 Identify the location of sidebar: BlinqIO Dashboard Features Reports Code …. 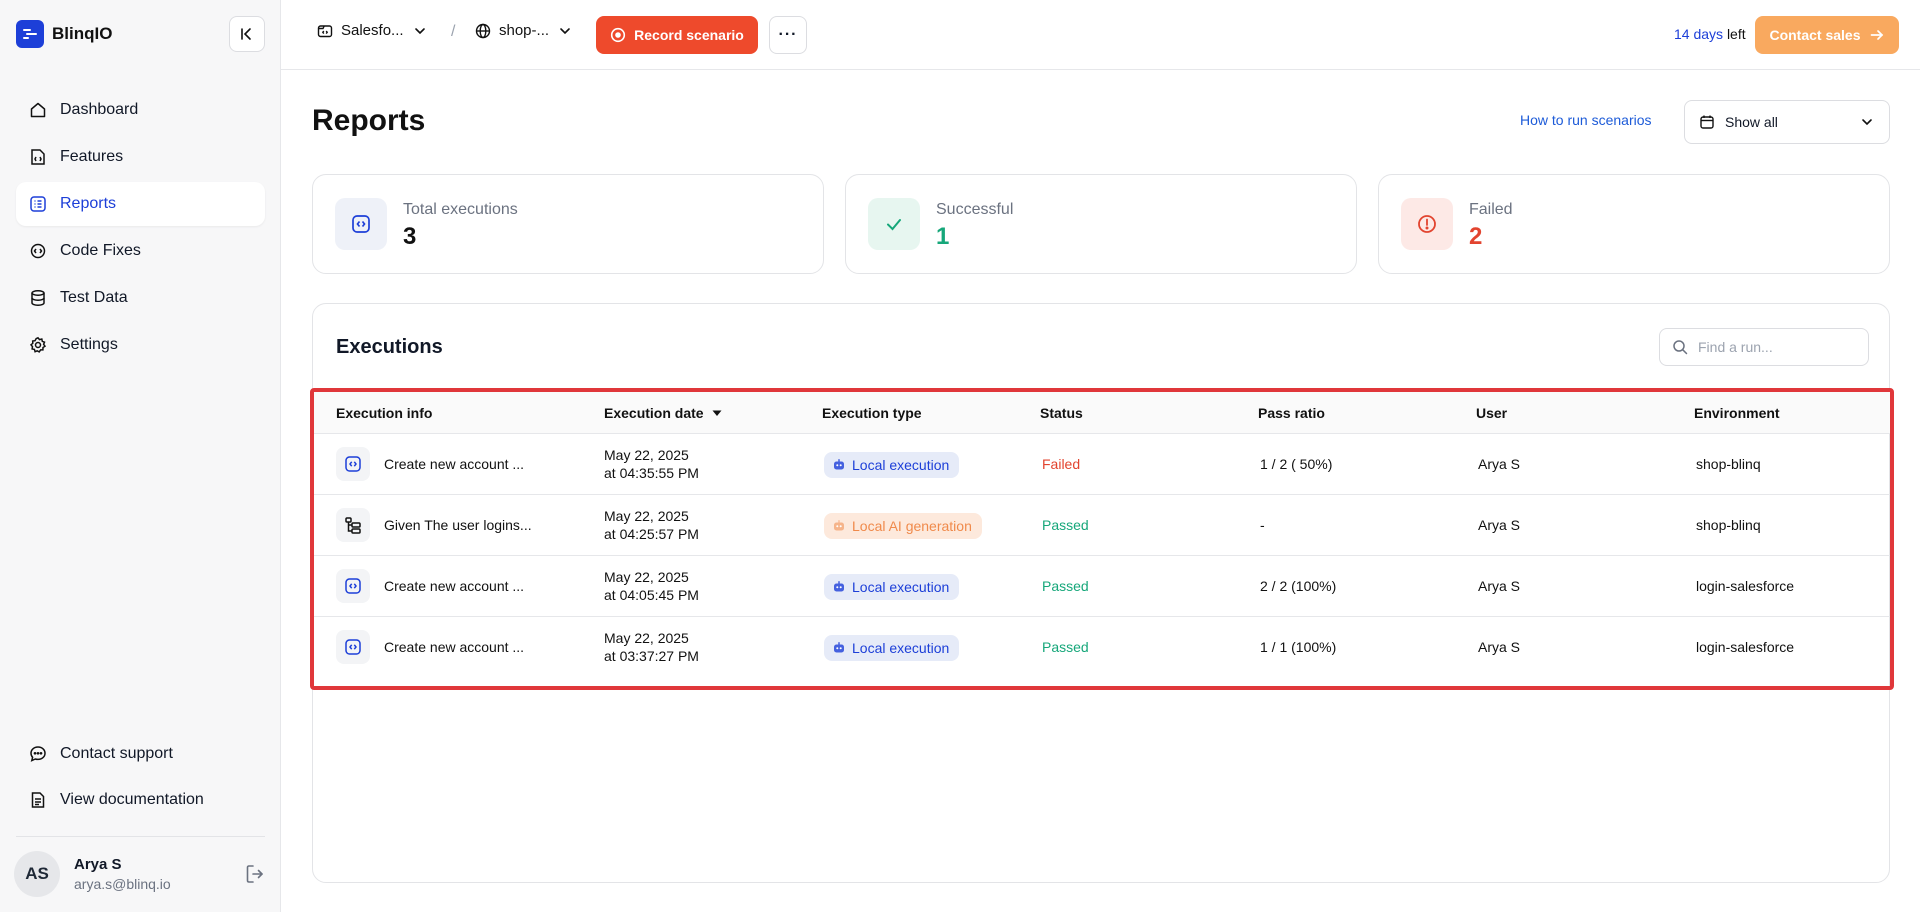
(140, 456).